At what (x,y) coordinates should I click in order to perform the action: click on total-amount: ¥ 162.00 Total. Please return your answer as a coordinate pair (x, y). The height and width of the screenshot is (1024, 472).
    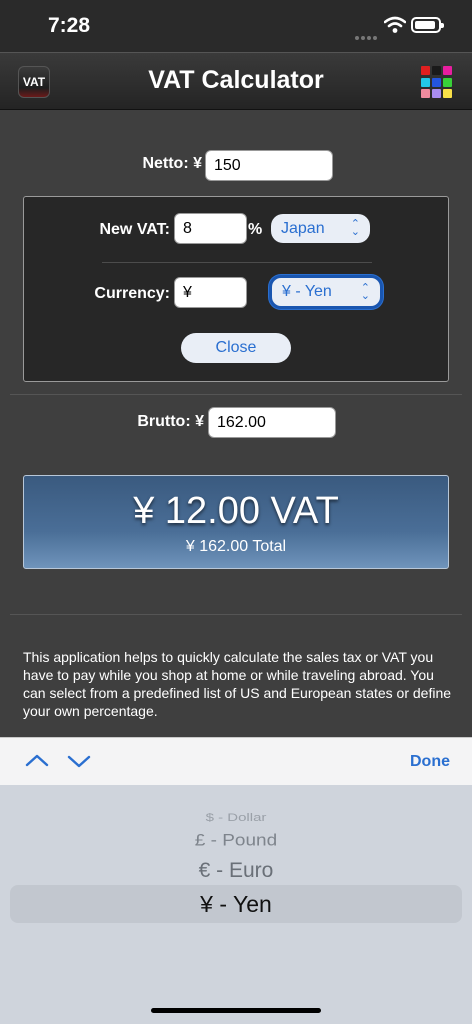
    Looking at the image, I should click on (236, 546).